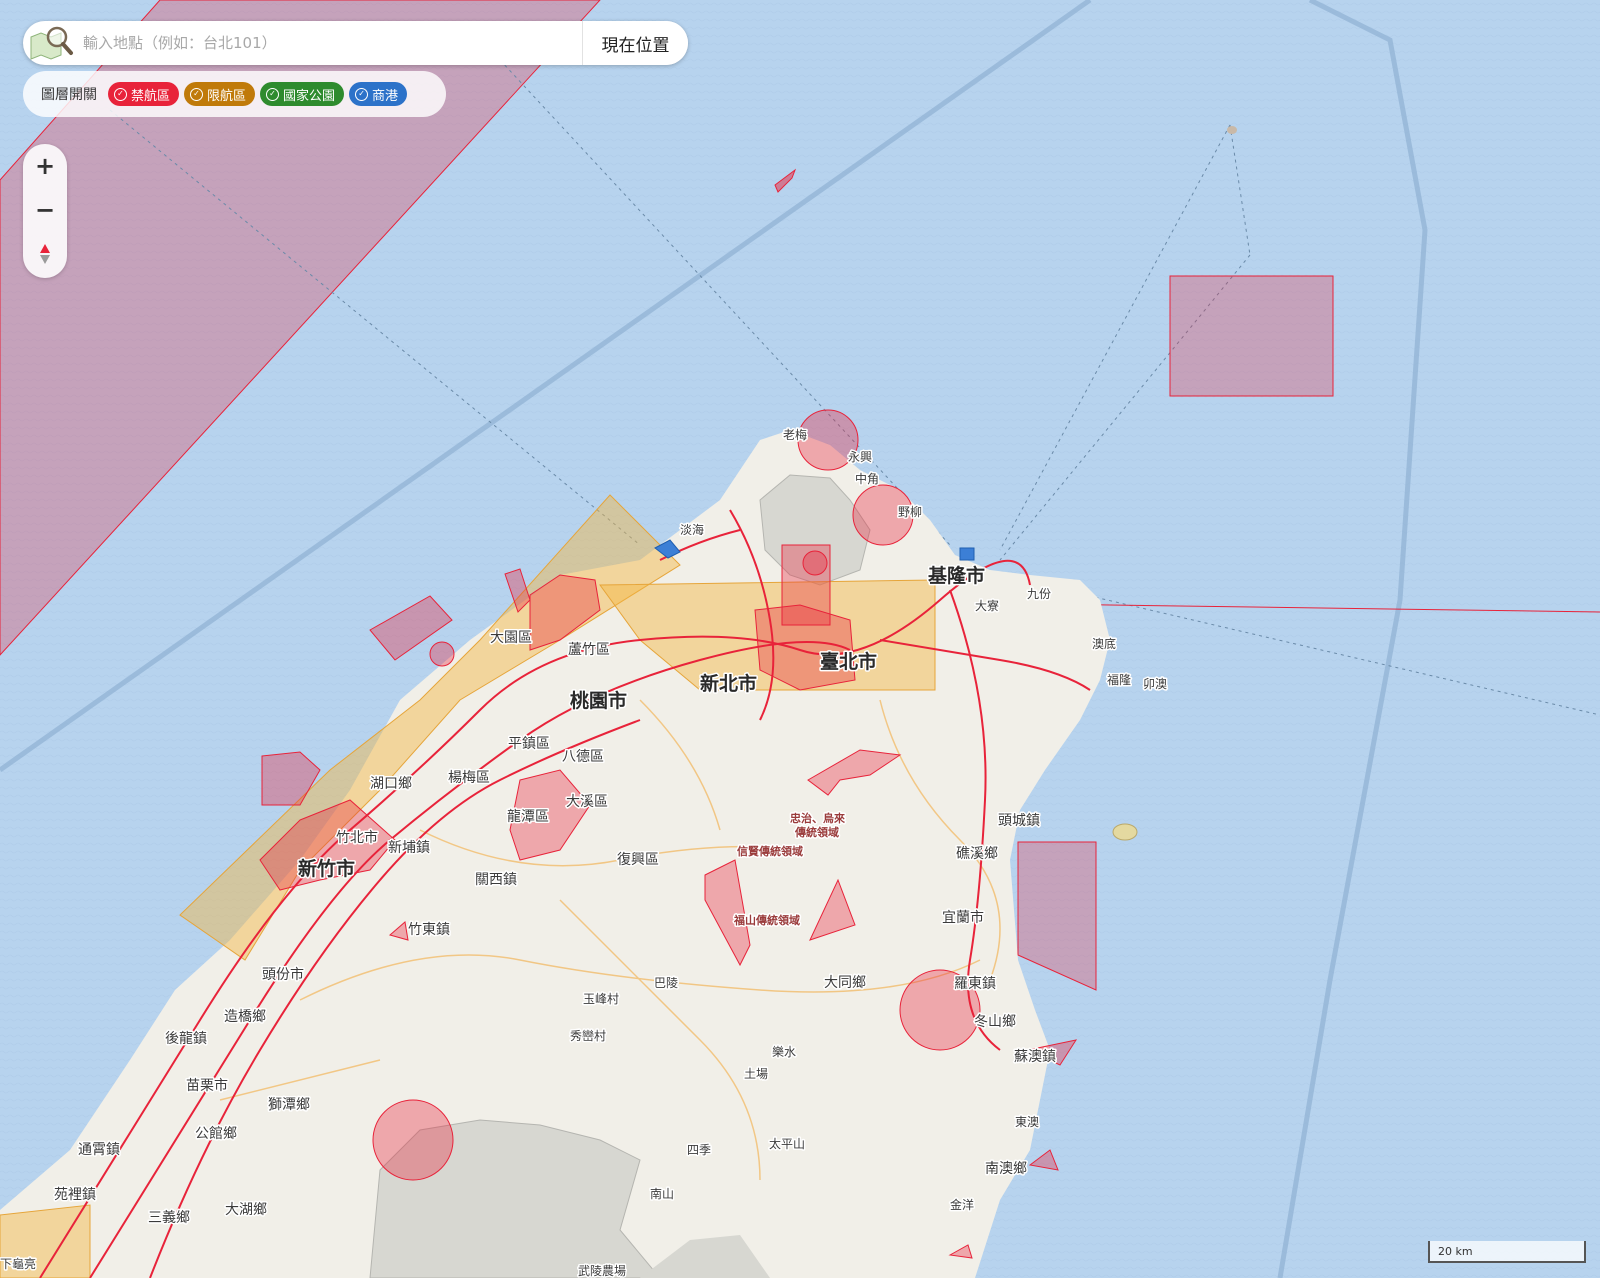 The height and width of the screenshot is (1278, 1600). Describe the element at coordinates (1039, 594) in the screenshot. I see `svg-text: 九份` at that location.